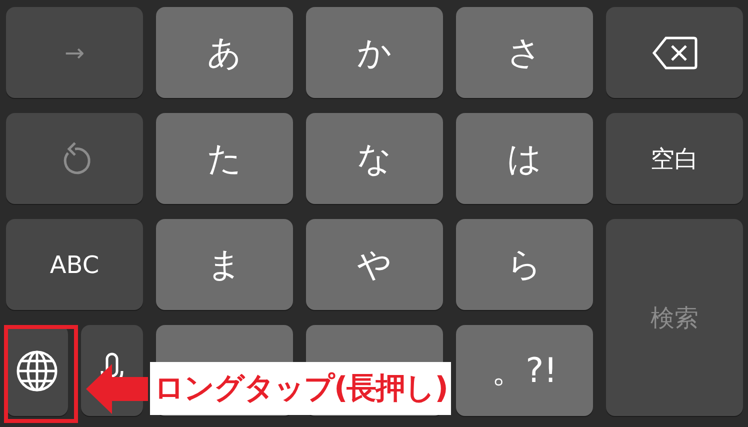 The width and height of the screenshot is (748, 427). Describe the element at coordinates (301, 388) in the screenshot. I see `callout-tooltip: ロングタップ(長押し)` at that location.